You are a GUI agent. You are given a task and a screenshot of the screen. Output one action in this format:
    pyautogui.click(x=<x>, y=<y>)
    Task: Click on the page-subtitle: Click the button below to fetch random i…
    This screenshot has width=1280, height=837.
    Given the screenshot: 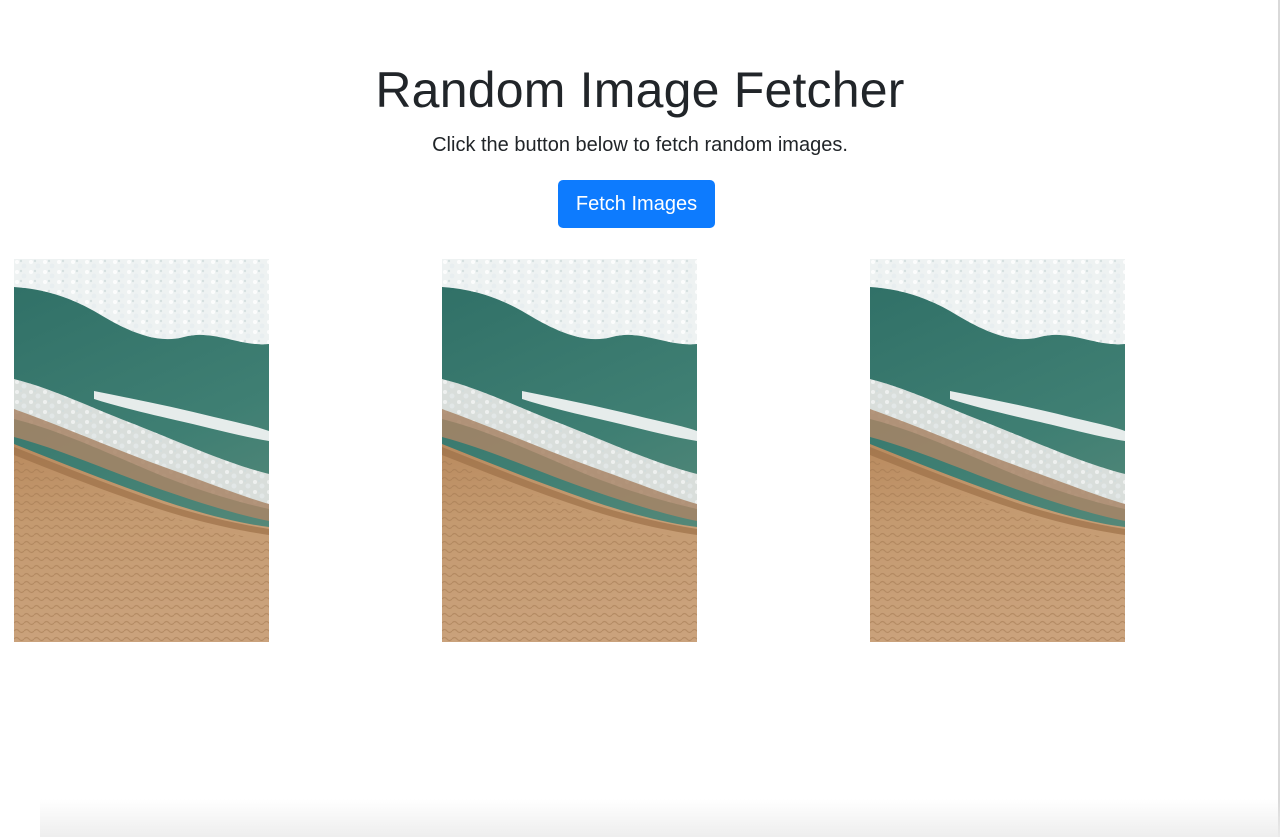 What is the action you would take?
    pyautogui.click(x=640, y=145)
    